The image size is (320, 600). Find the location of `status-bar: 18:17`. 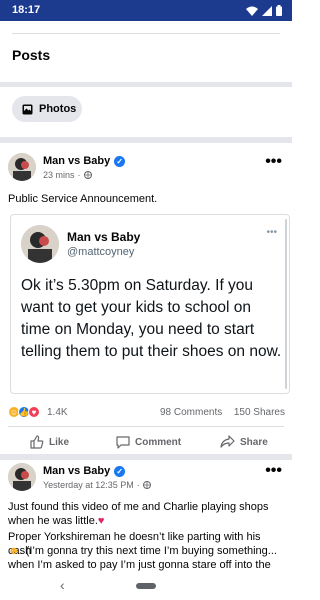

status-bar: 18:17 is located at coordinates (146, 10).